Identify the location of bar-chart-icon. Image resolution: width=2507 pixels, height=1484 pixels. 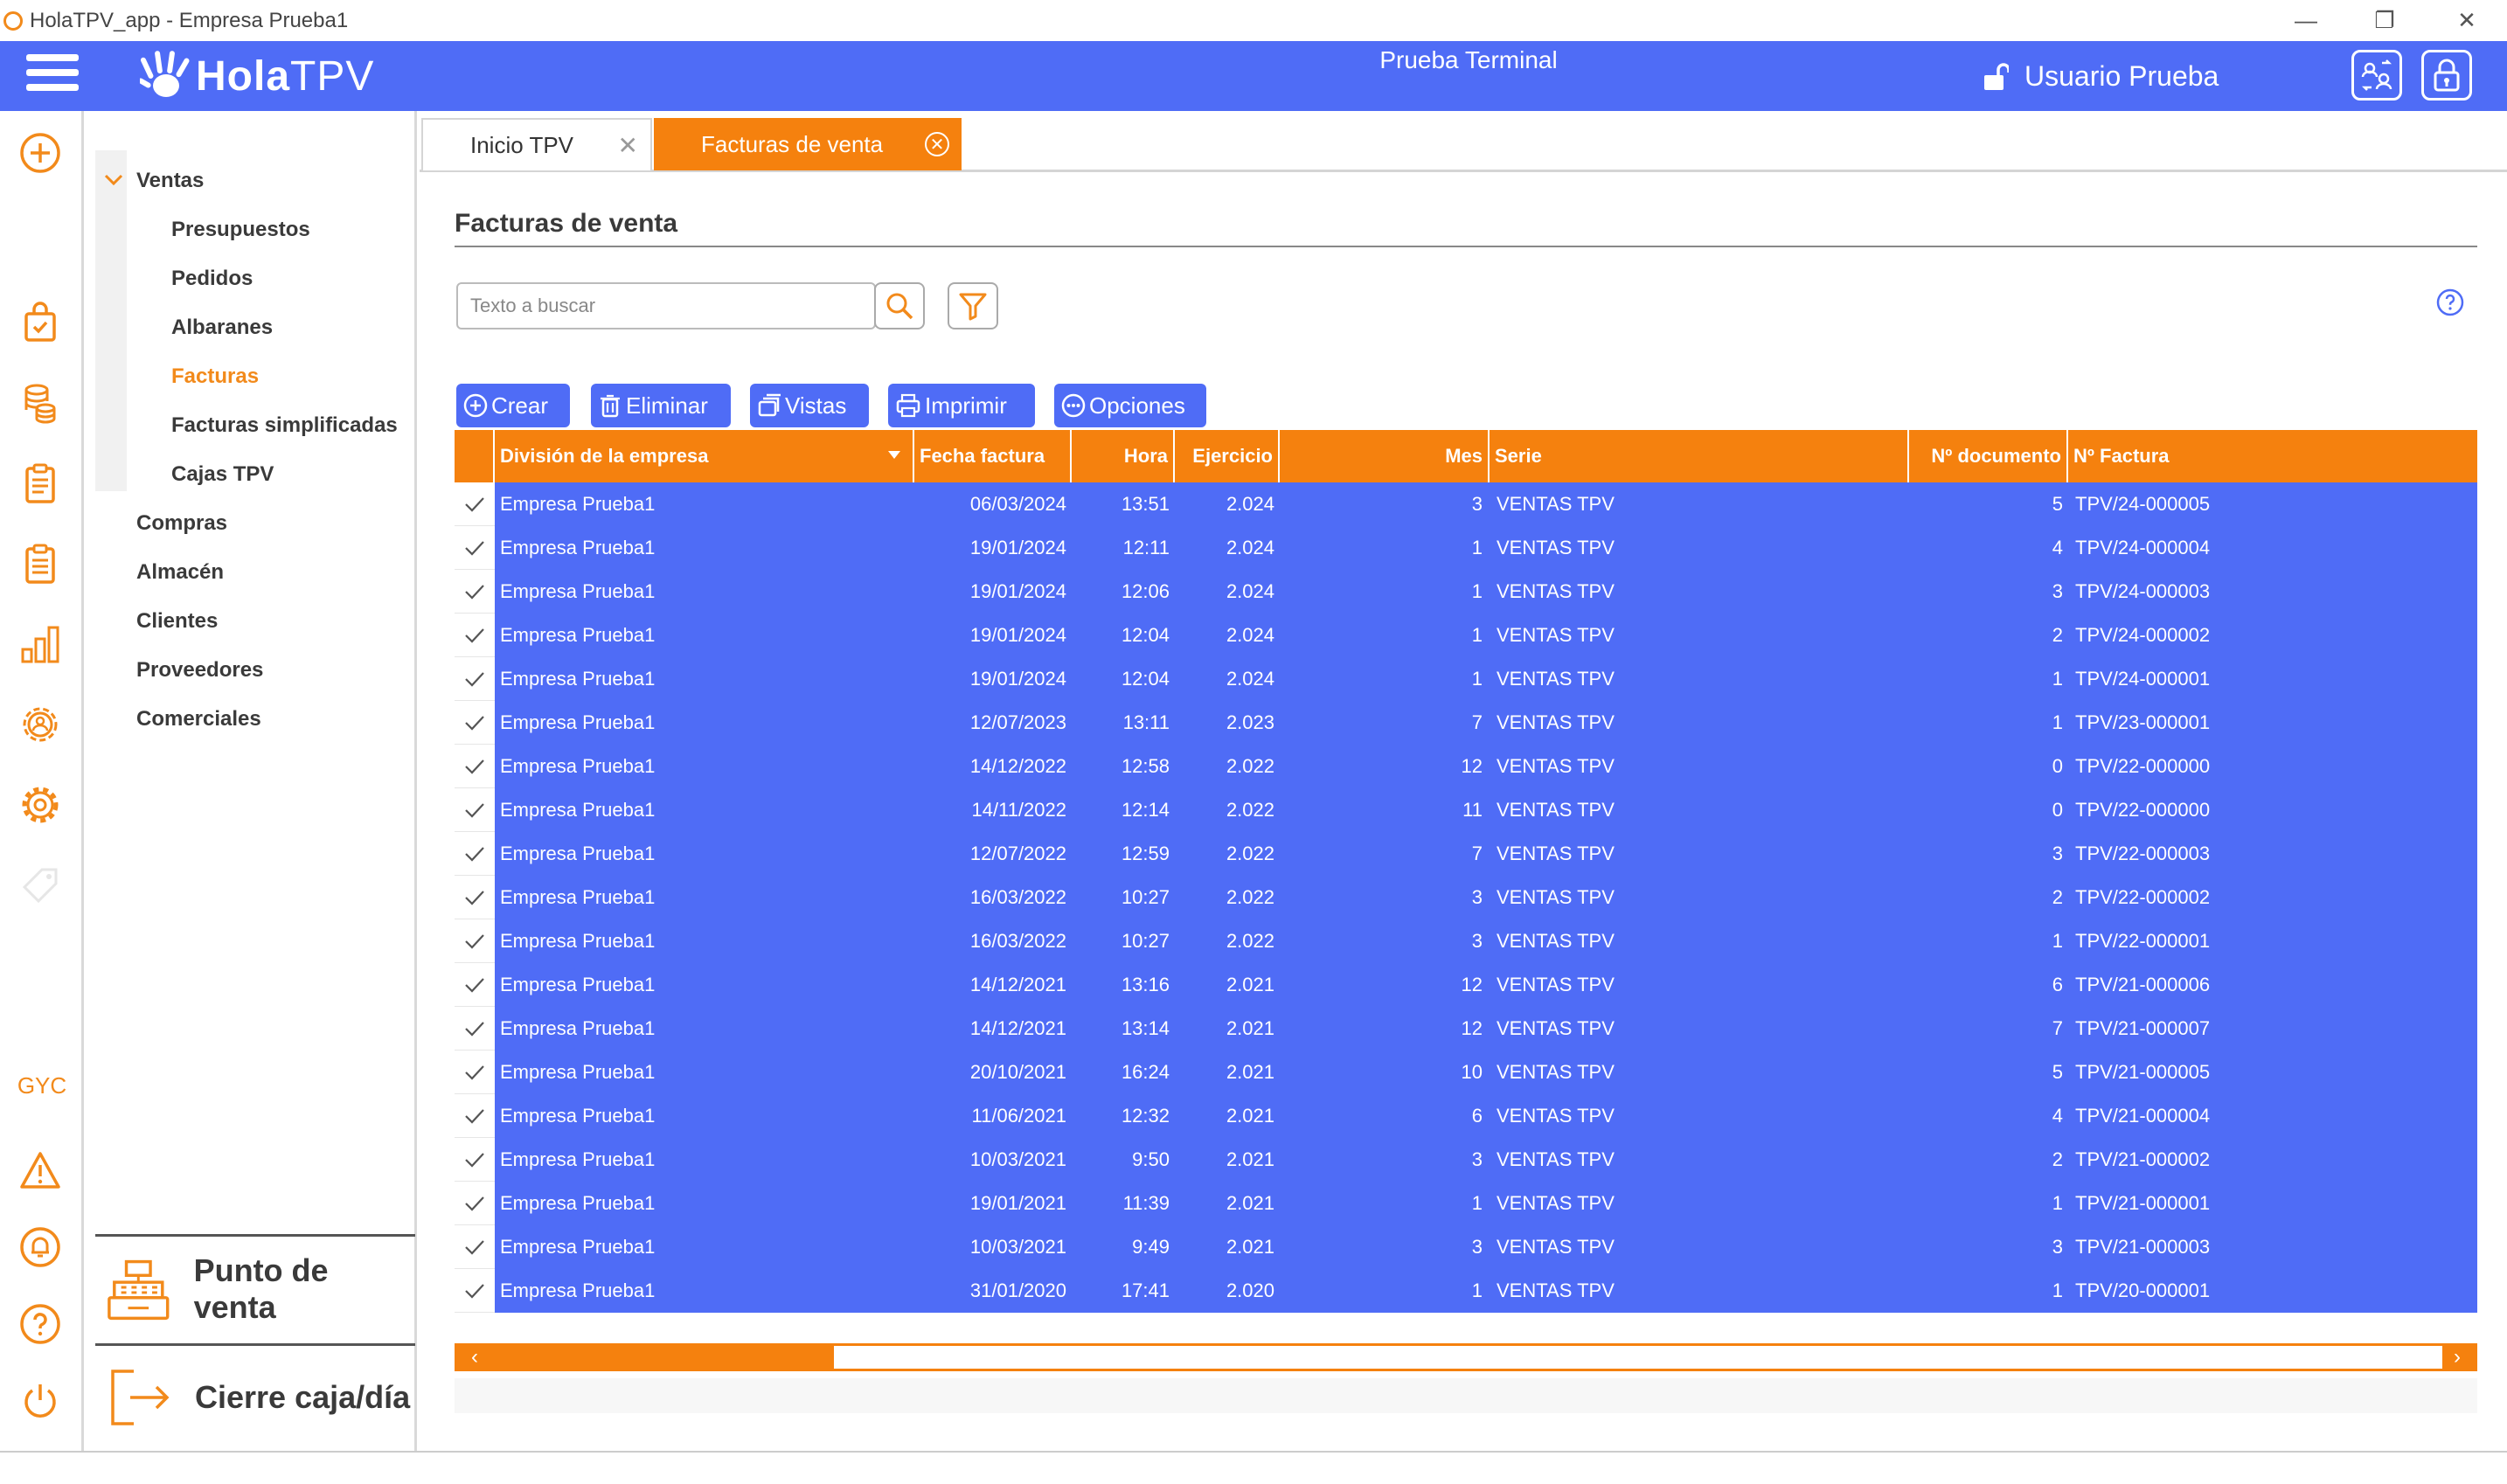
(40, 644).